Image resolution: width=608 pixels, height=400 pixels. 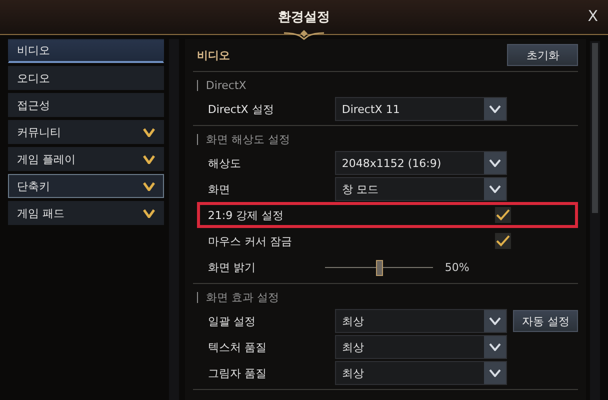 What do you see at coordinates (225, 163) in the screenshot?
I see `setting-label: 해상도` at bounding box center [225, 163].